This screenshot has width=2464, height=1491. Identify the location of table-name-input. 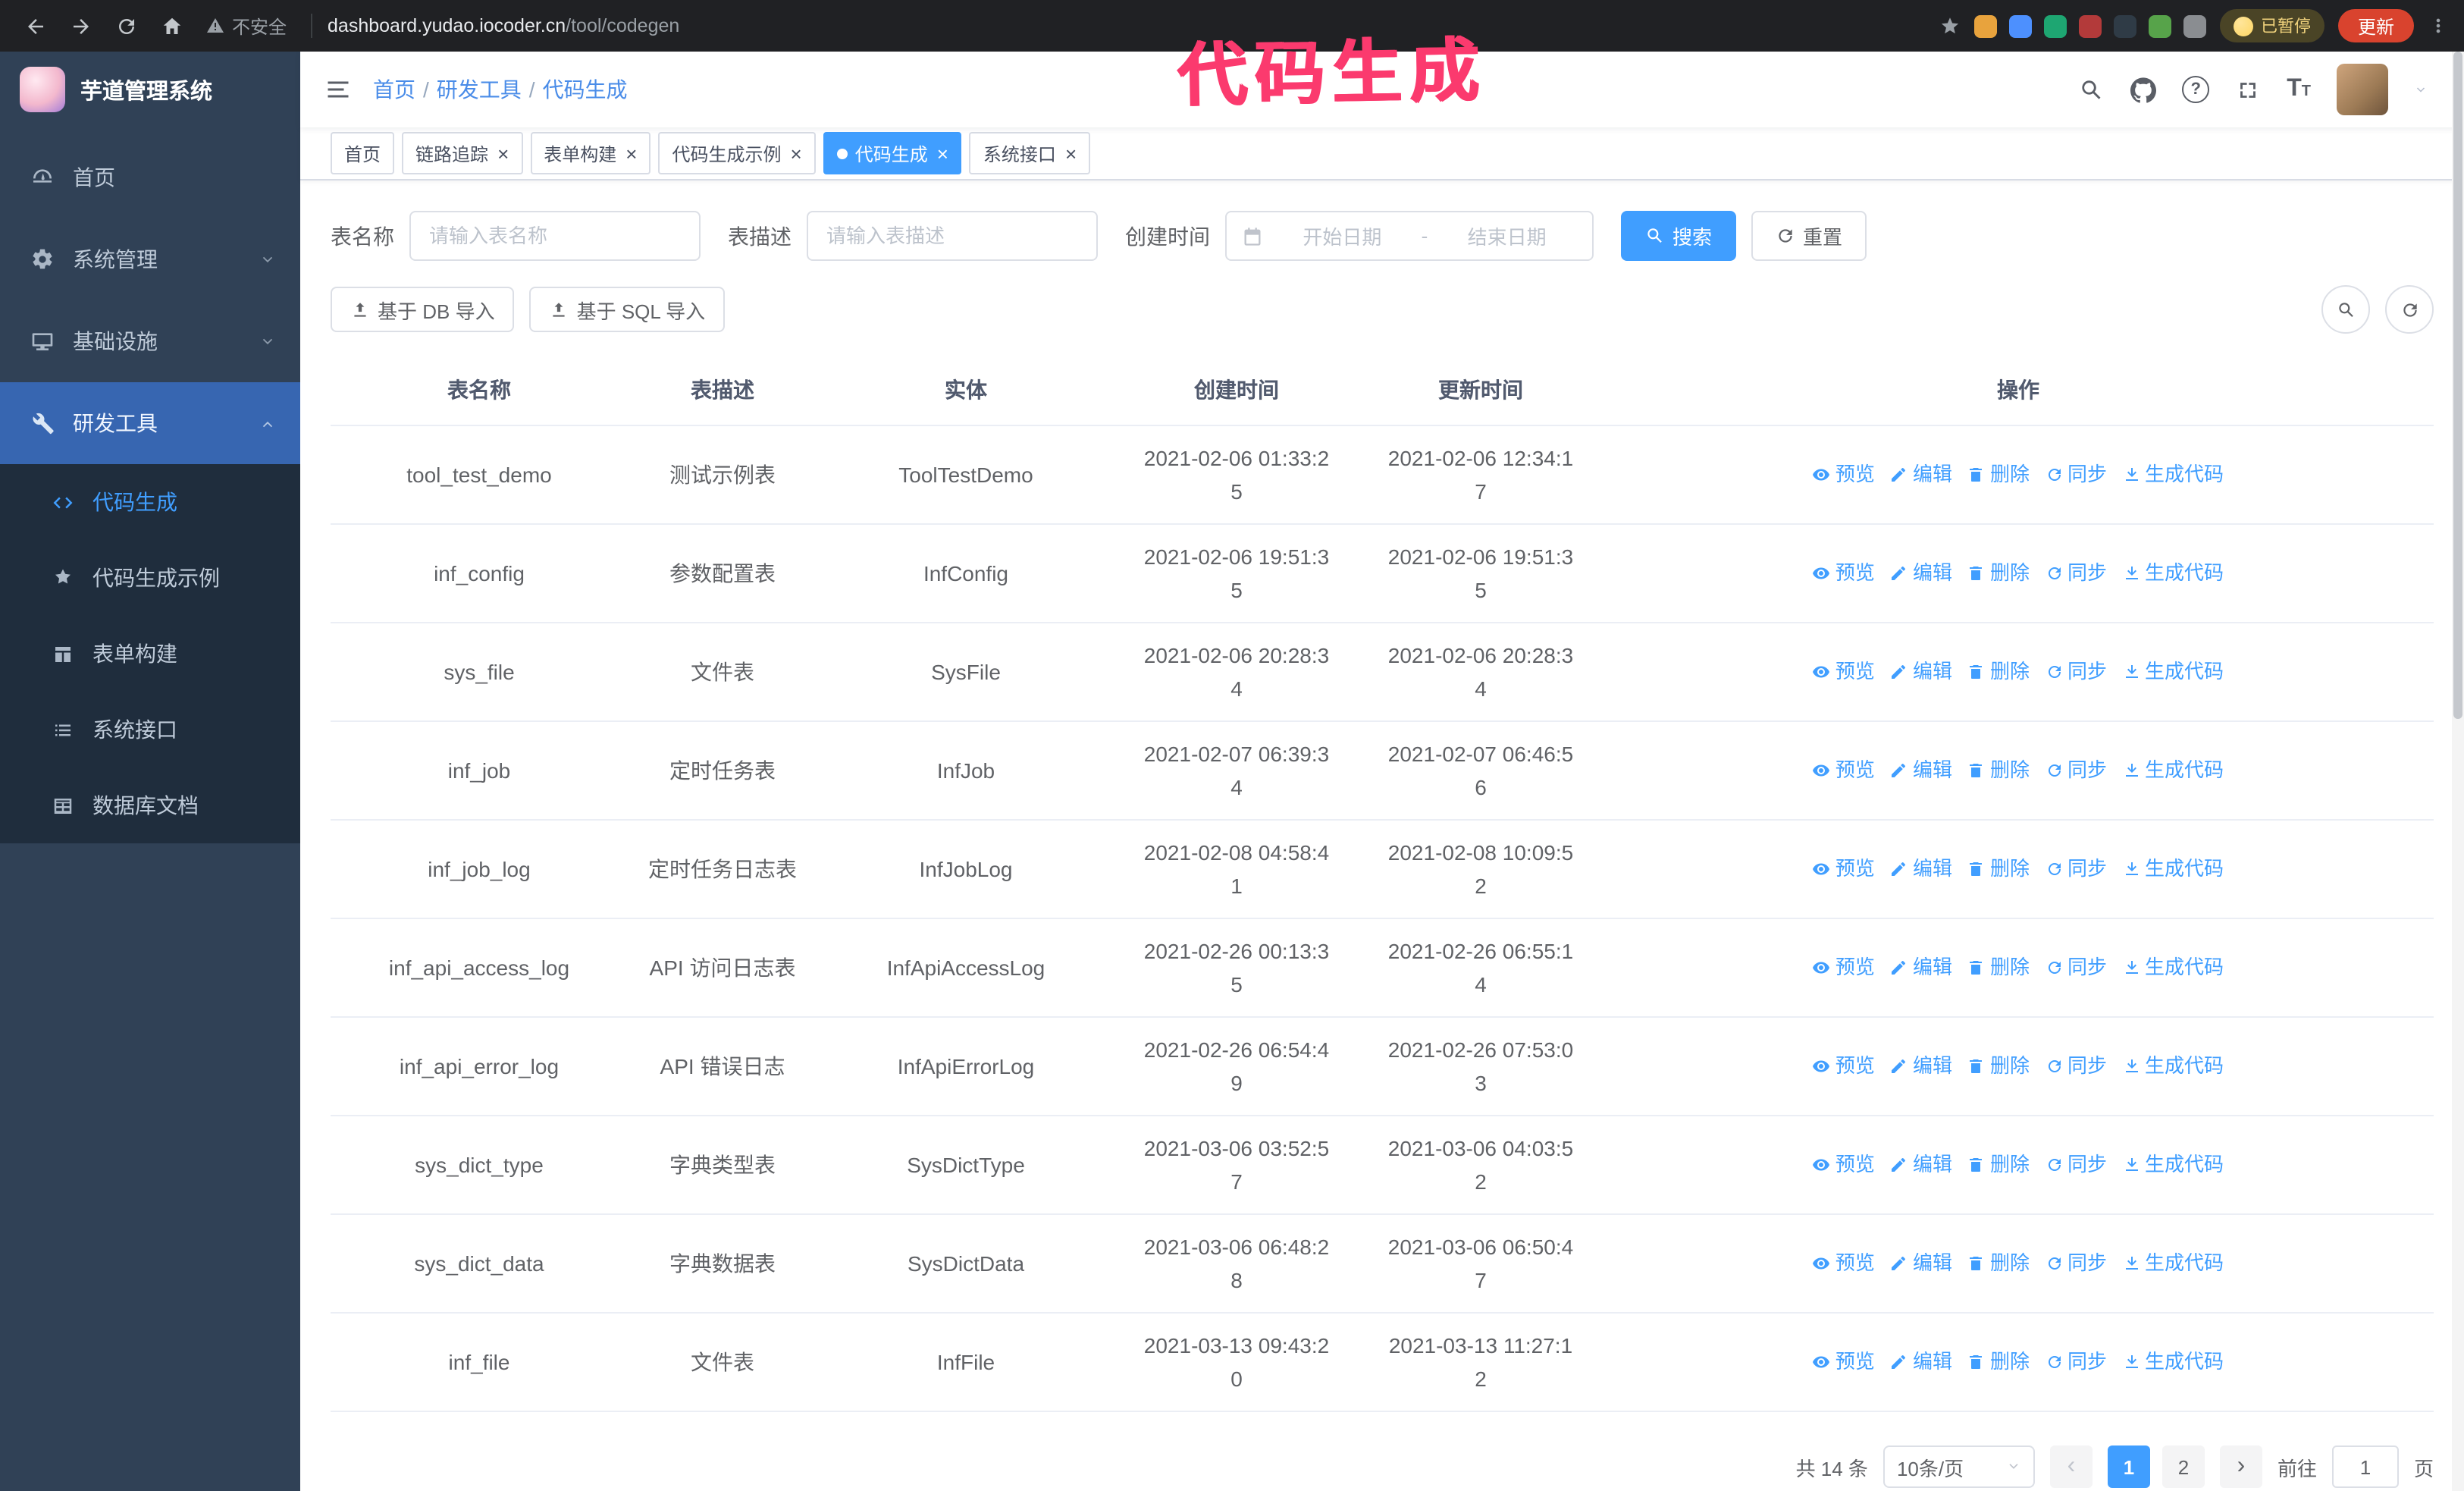
(555, 236).